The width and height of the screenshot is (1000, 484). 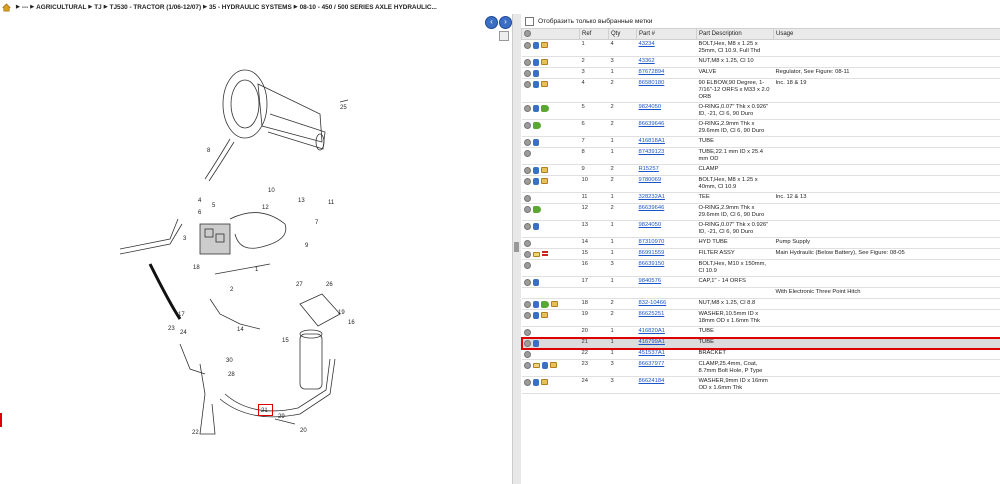 I want to click on part-number-link: 86625251, so click(x=652, y=314).